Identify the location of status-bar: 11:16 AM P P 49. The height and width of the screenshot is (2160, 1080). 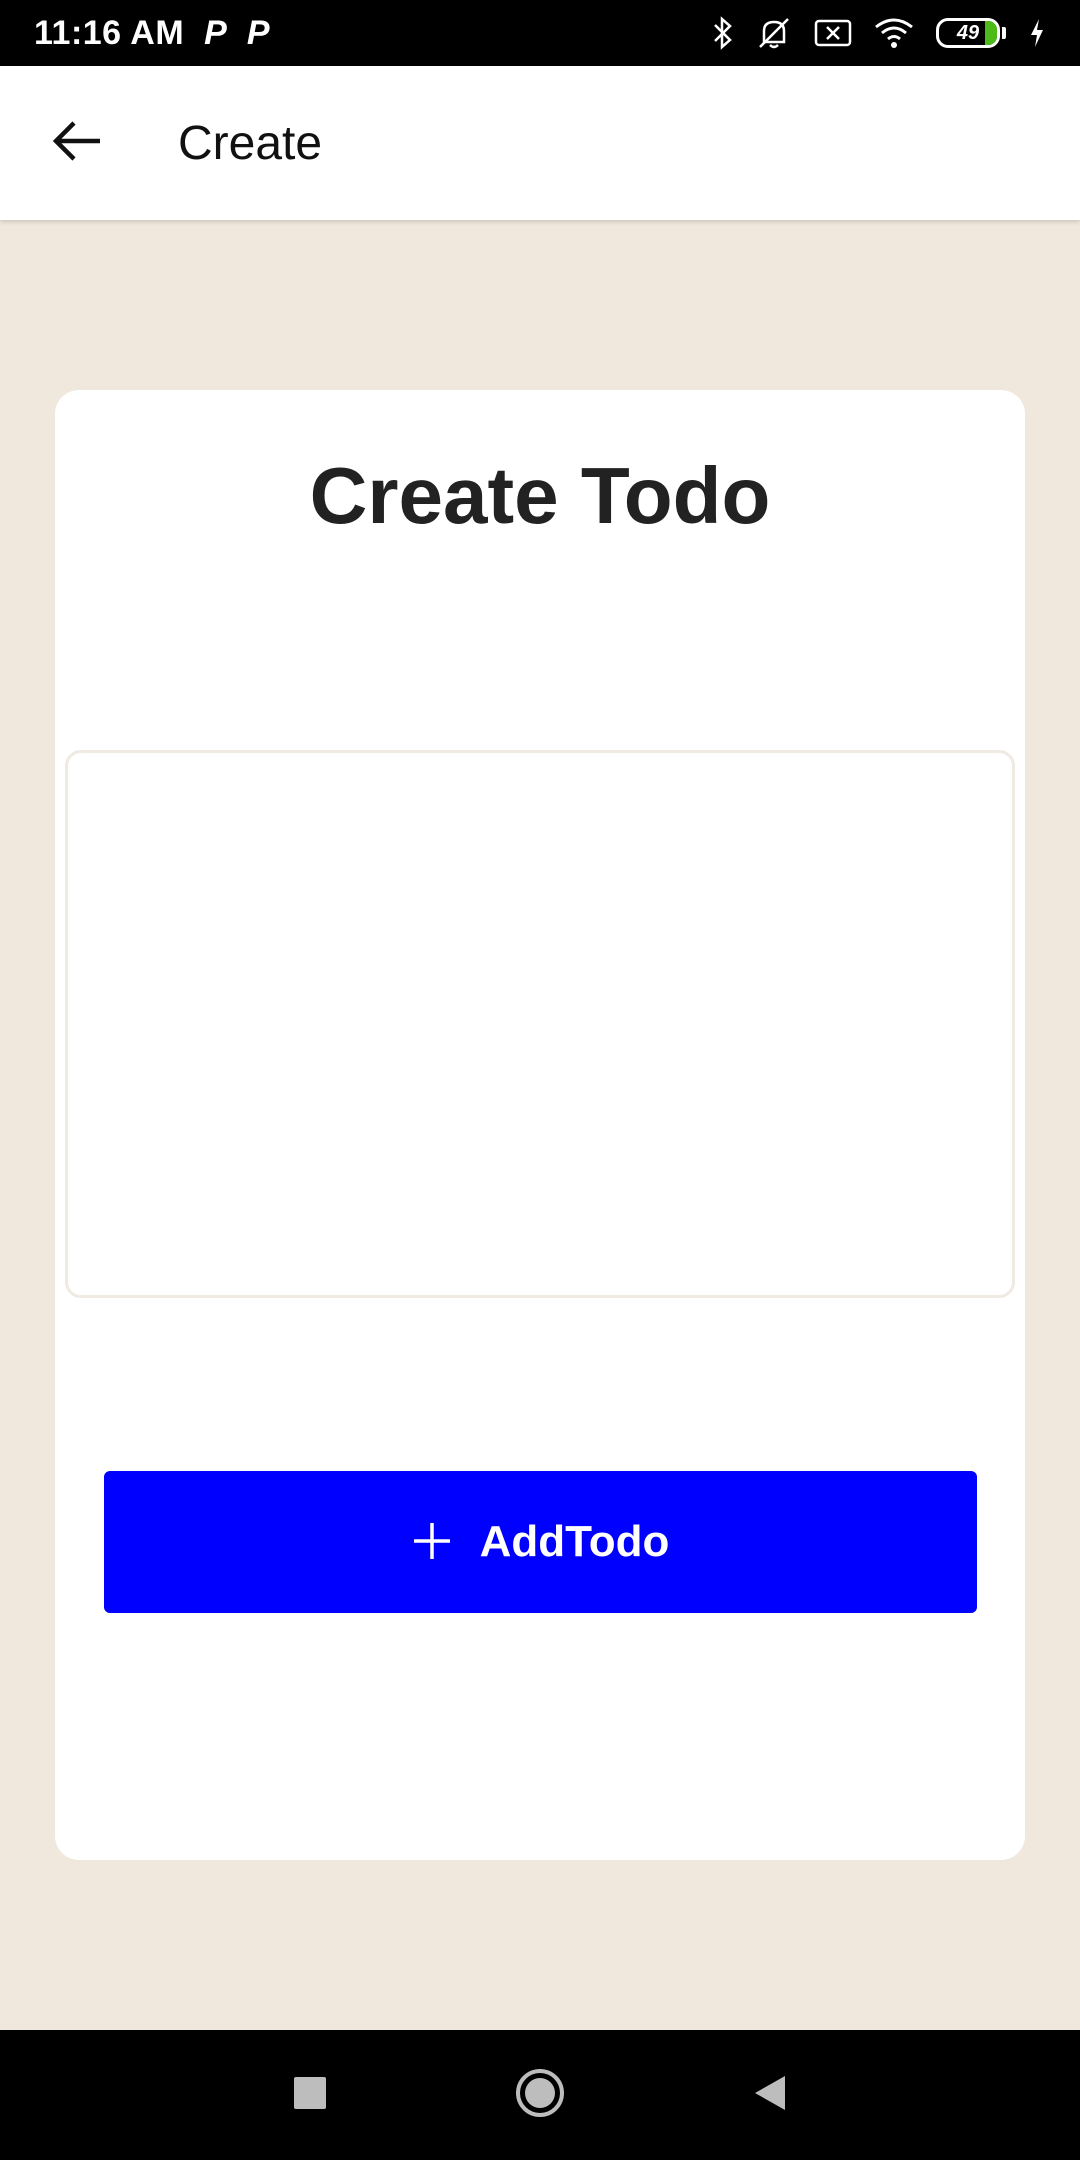
(540, 33).